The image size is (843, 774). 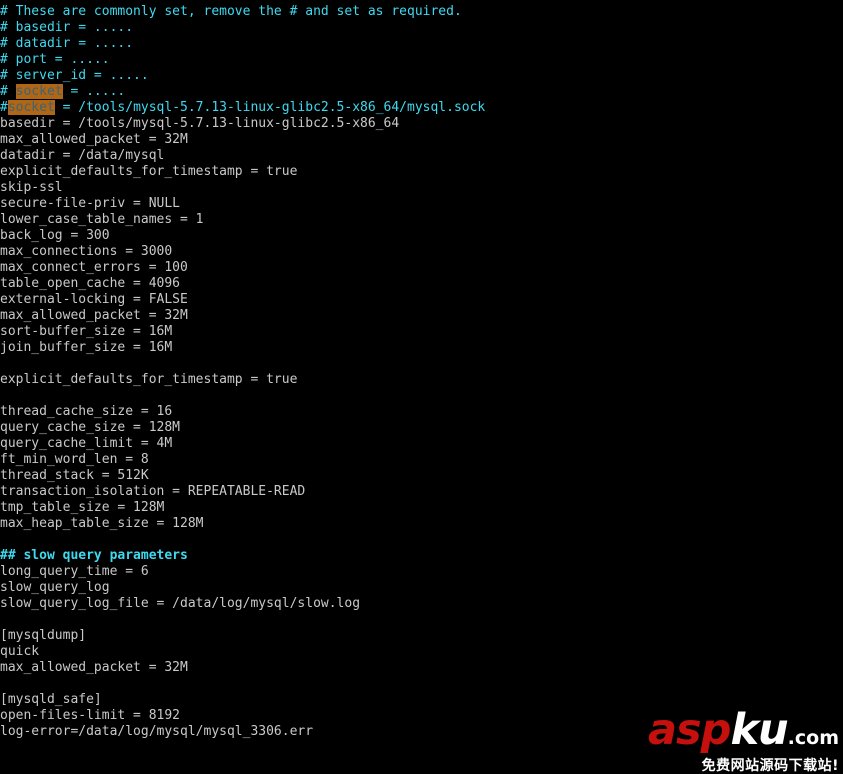 What do you see at coordinates (94, 267) in the screenshot?
I see `text-line: max_connect_errors = 100` at bounding box center [94, 267].